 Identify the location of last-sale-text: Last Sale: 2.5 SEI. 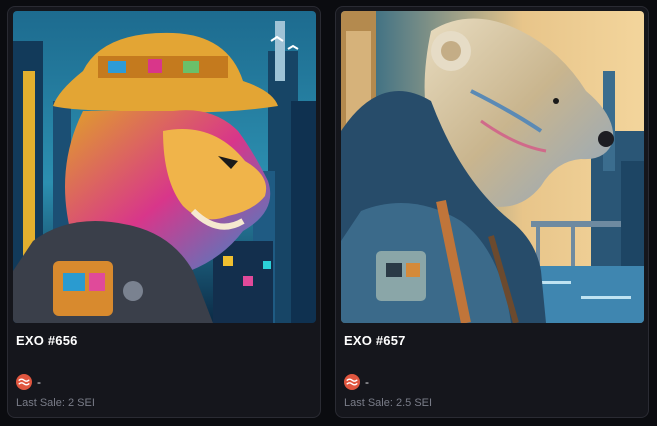
(388, 403).